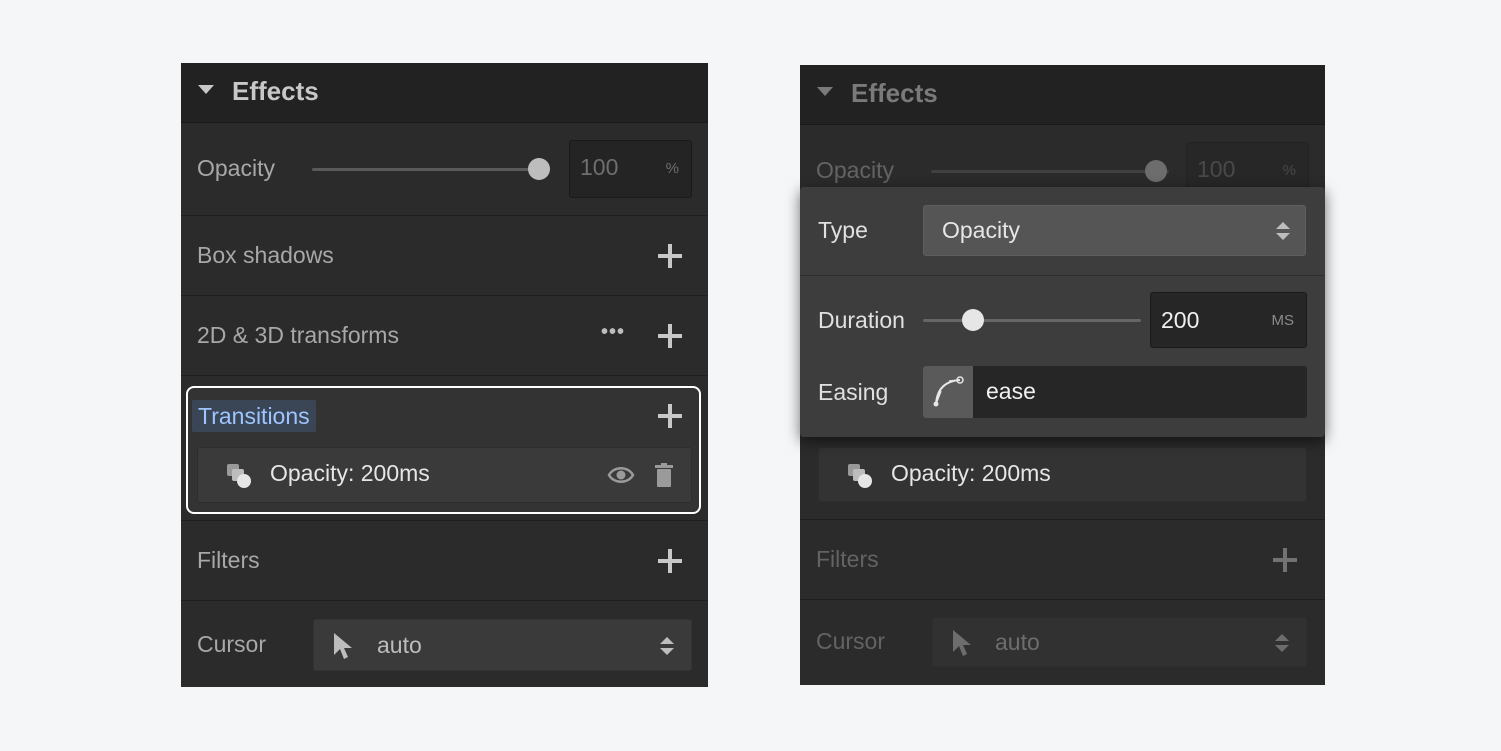 The width and height of the screenshot is (1501, 751). Describe the element at coordinates (539, 169) in the screenshot. I see `opacity-slider-thumb` at that location.